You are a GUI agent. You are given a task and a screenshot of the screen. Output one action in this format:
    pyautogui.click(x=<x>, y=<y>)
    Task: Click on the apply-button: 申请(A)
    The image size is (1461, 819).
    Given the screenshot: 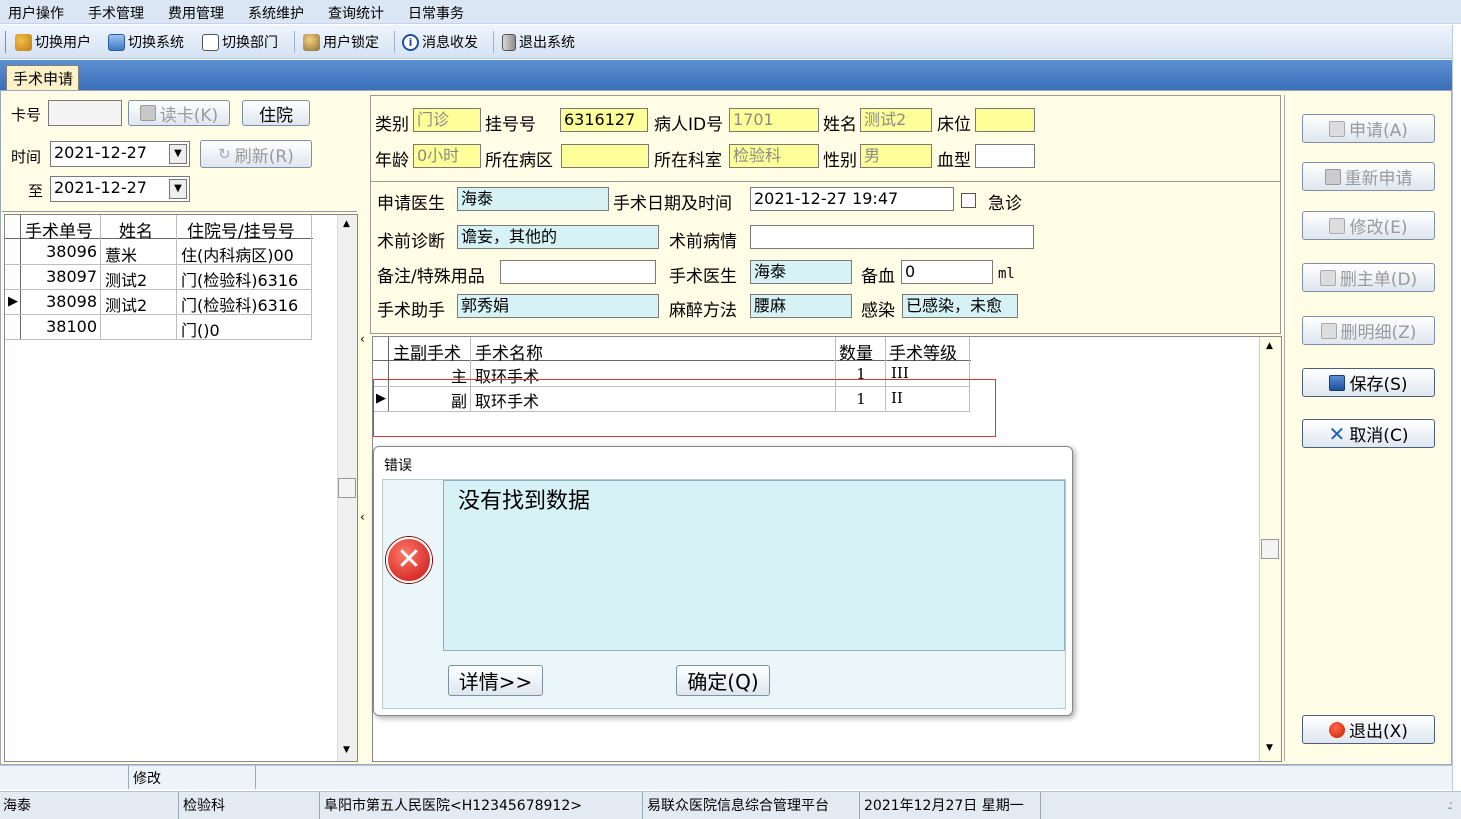 What is the action you would take?
    pyautogui.click(x=1368, y=128)
    